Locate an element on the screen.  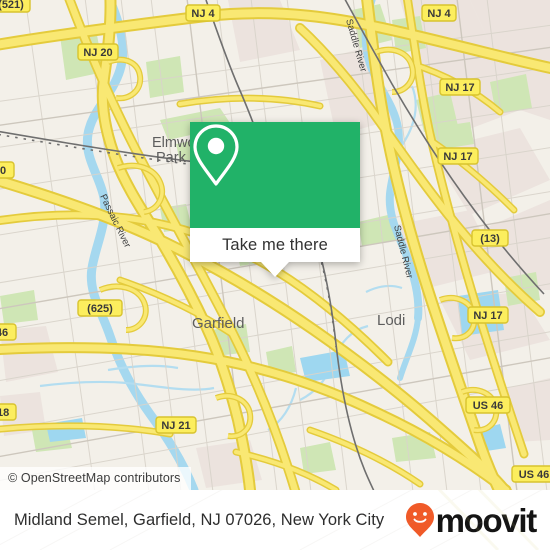
map-pin-icon is located at coordinates (216, 155).